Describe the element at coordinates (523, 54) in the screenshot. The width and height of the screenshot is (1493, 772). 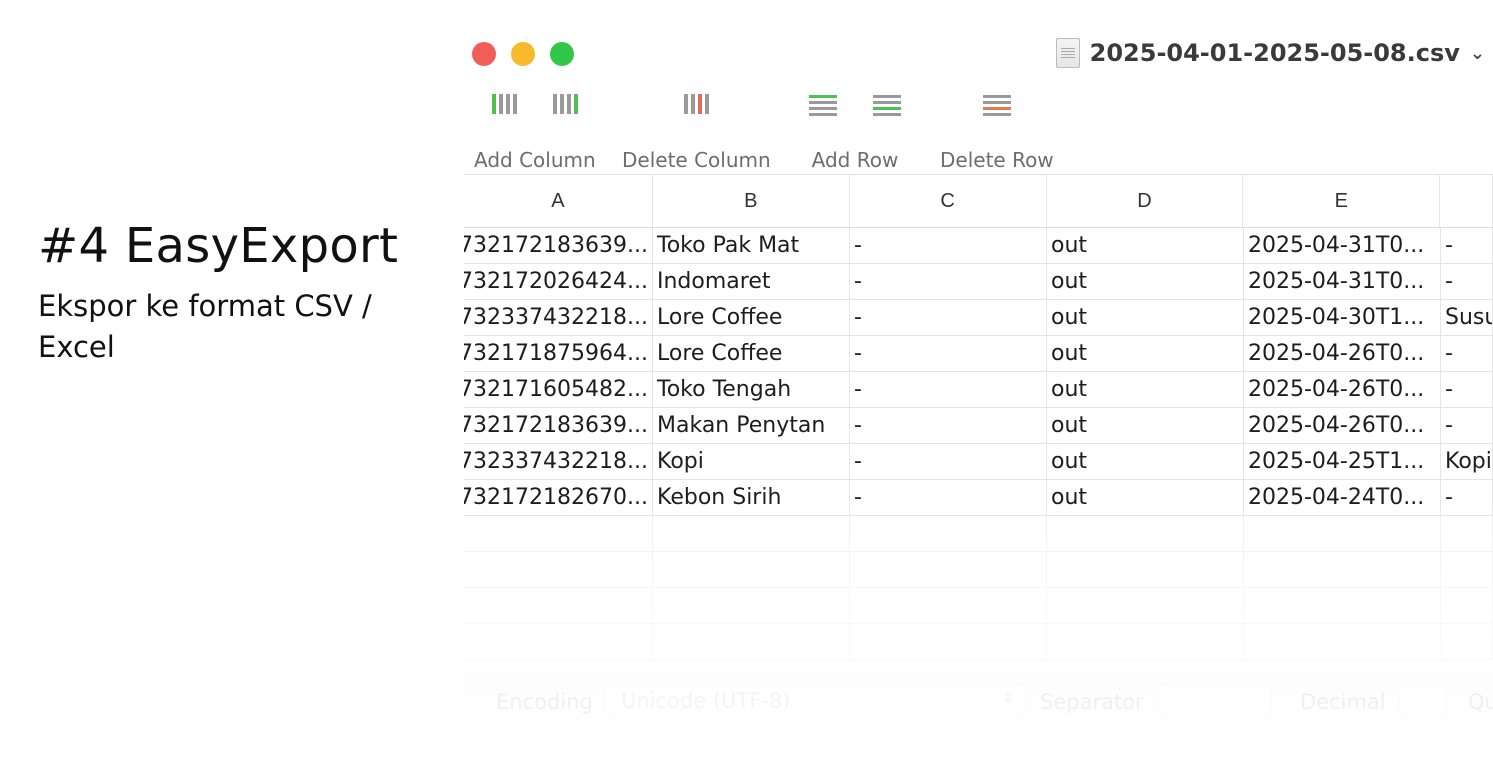
I see `minimize-button` at that location.